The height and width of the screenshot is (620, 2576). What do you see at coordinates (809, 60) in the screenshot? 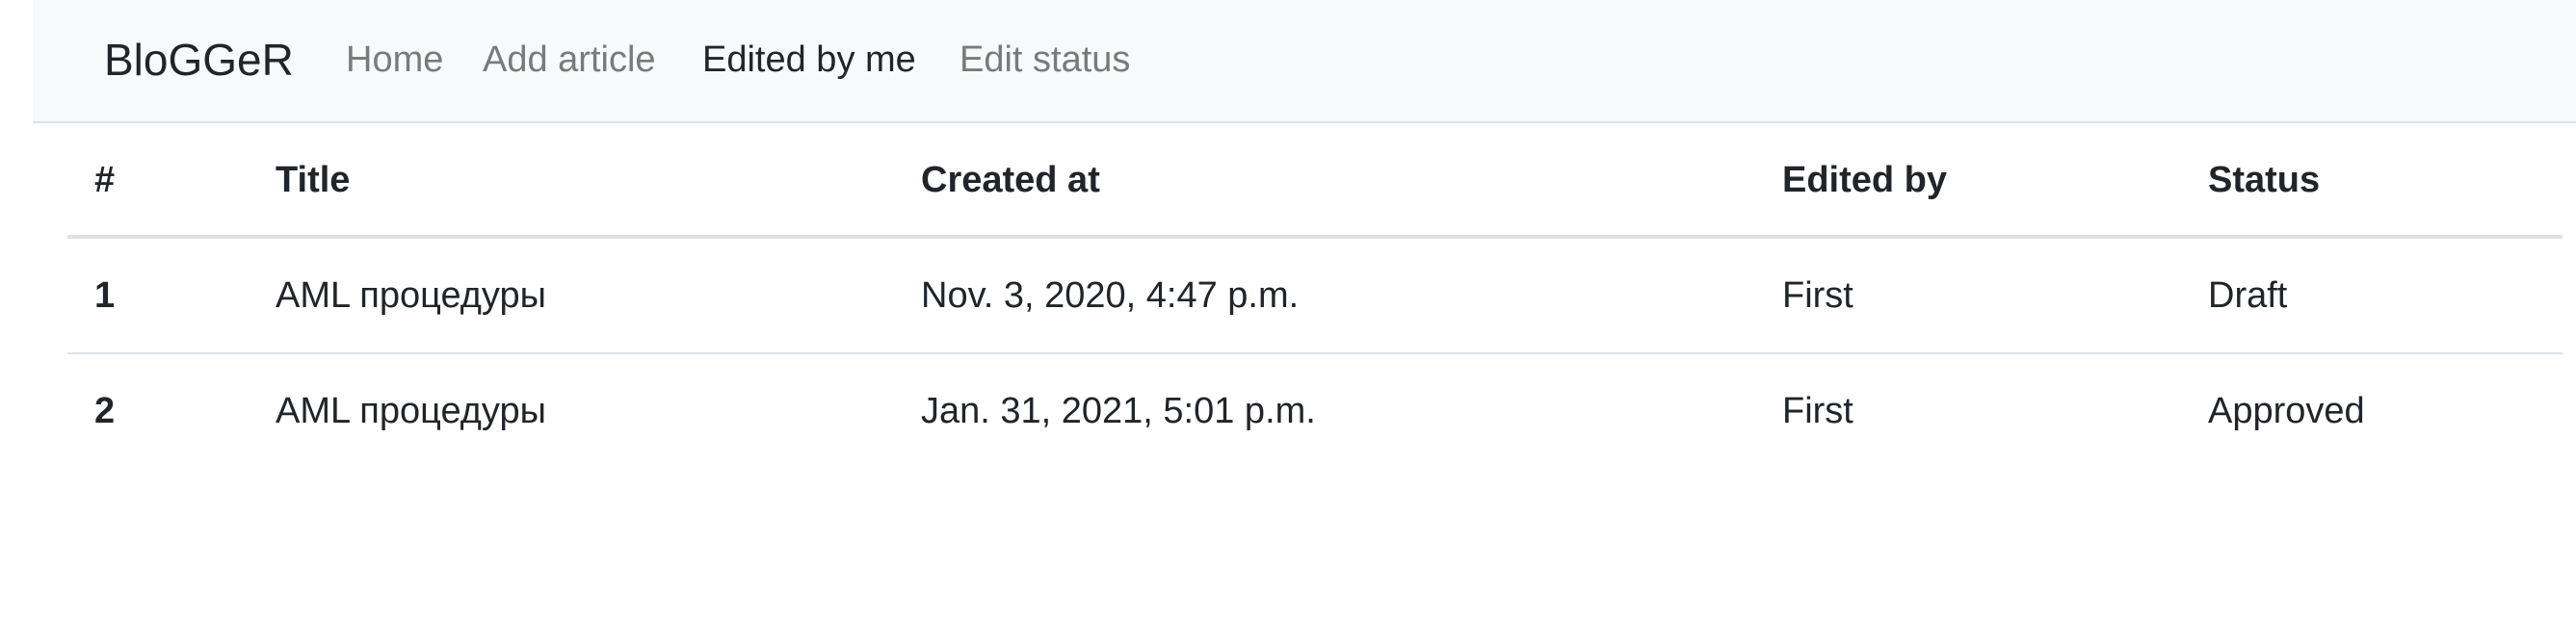
I see `nav-link-edited-by-me: Edited by me` at bounding box center [809, 60].